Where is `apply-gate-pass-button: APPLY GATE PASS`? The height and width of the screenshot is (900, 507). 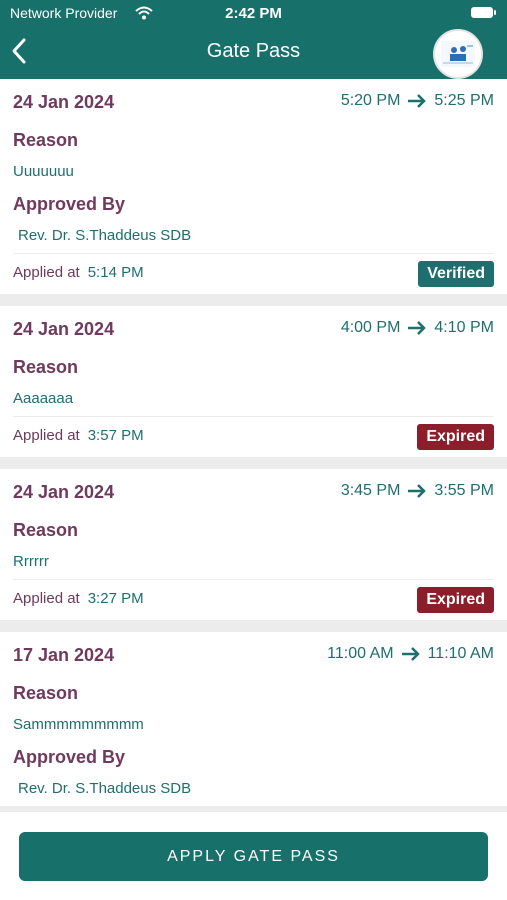 apply-gate-pass-button: APPLY GATE PASS is located at coordinates (253, 856).